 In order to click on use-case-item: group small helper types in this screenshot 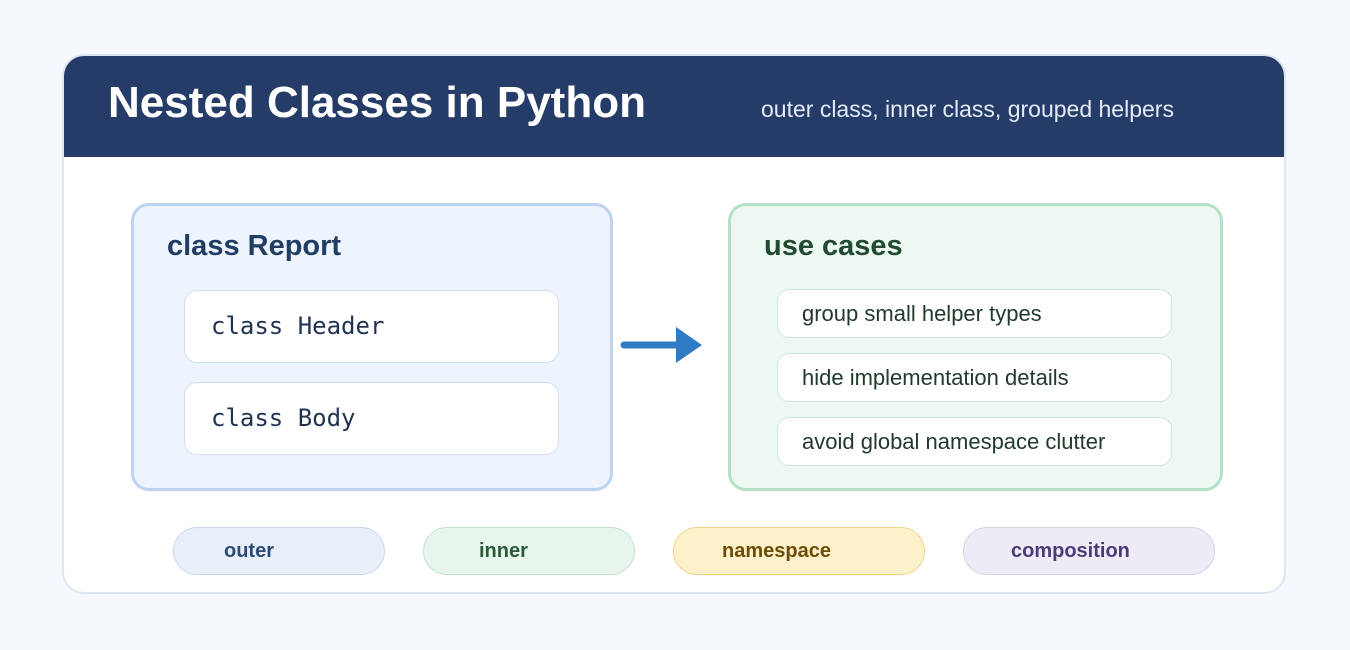, I will do `click(974, 313)`.